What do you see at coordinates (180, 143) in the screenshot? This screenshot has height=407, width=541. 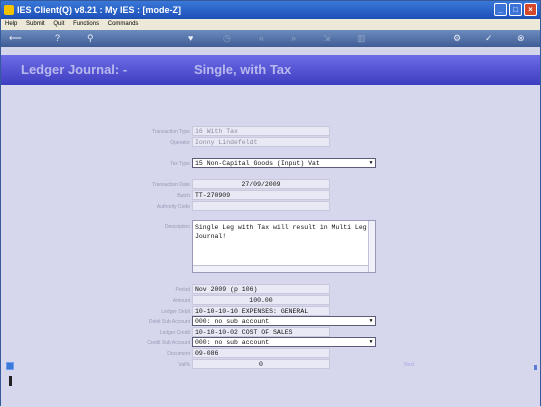 I see `operator-label: Operator` at bounding box center [180, 143].